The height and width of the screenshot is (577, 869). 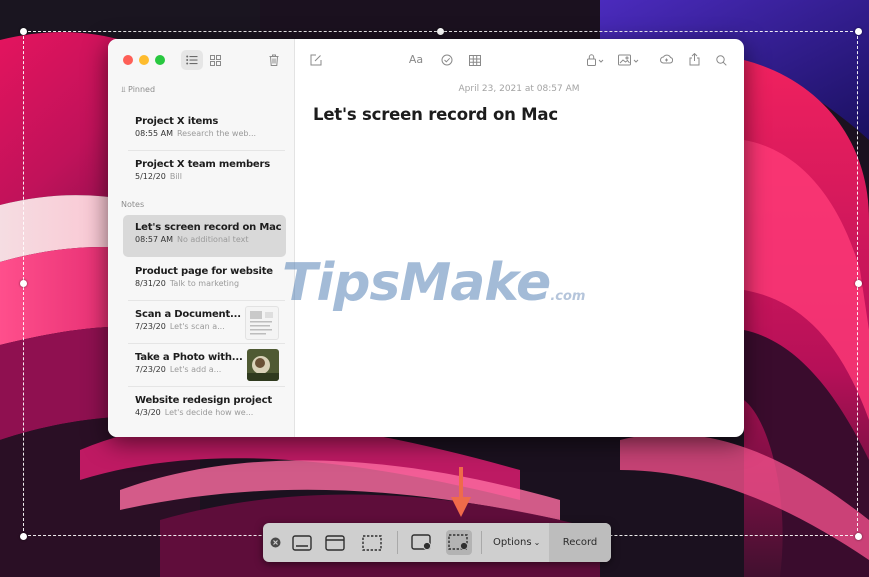 I want to click on new-note-button, so click(x=316, y=60).